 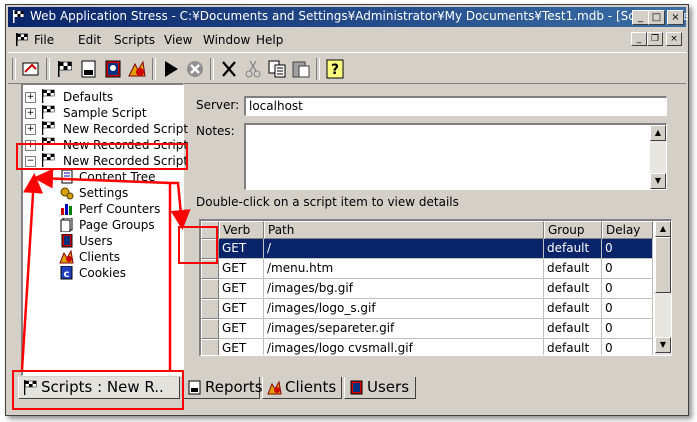 I want to click on tree-child-label: Perf Counters, so click(x=120, y=209).